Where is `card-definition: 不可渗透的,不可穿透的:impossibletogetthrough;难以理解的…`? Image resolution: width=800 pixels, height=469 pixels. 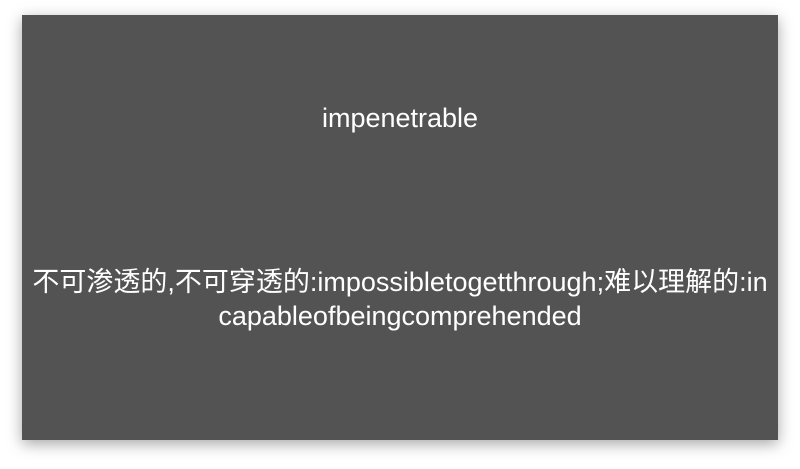 card-definition: 不可渗透的,不可穿透的:impossibletogetthrough;难以理解的… is located at coordinates (400, 299).